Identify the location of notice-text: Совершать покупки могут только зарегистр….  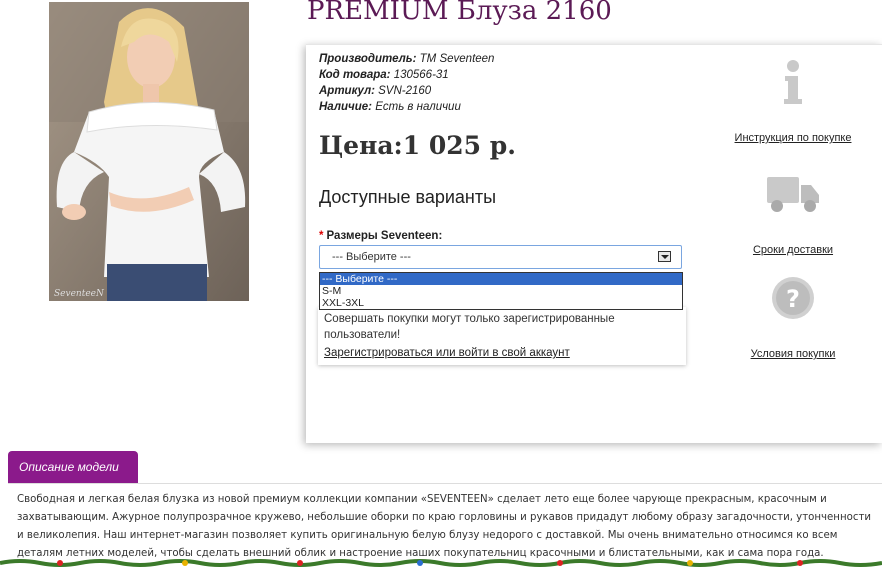
(469, 327).